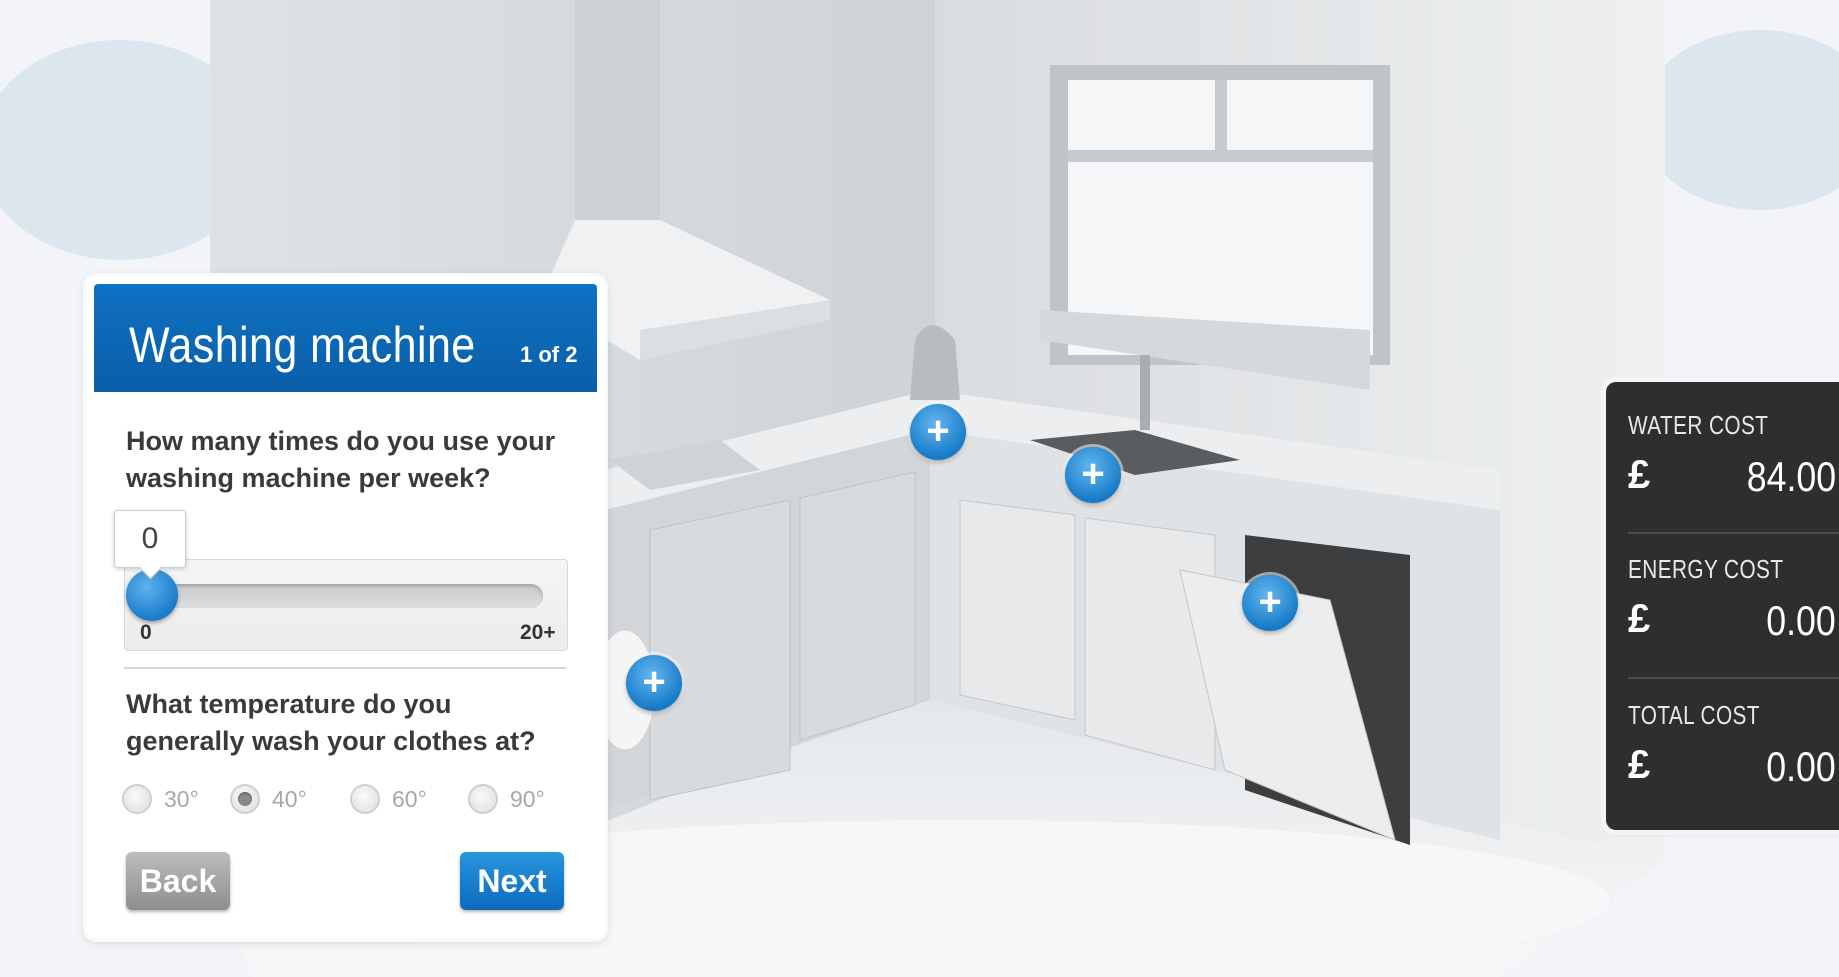 This screenshot has height=977, width=1839. I want to click on temperature-radio-group: 30° 40° 60° 90°, so click(347, 801).